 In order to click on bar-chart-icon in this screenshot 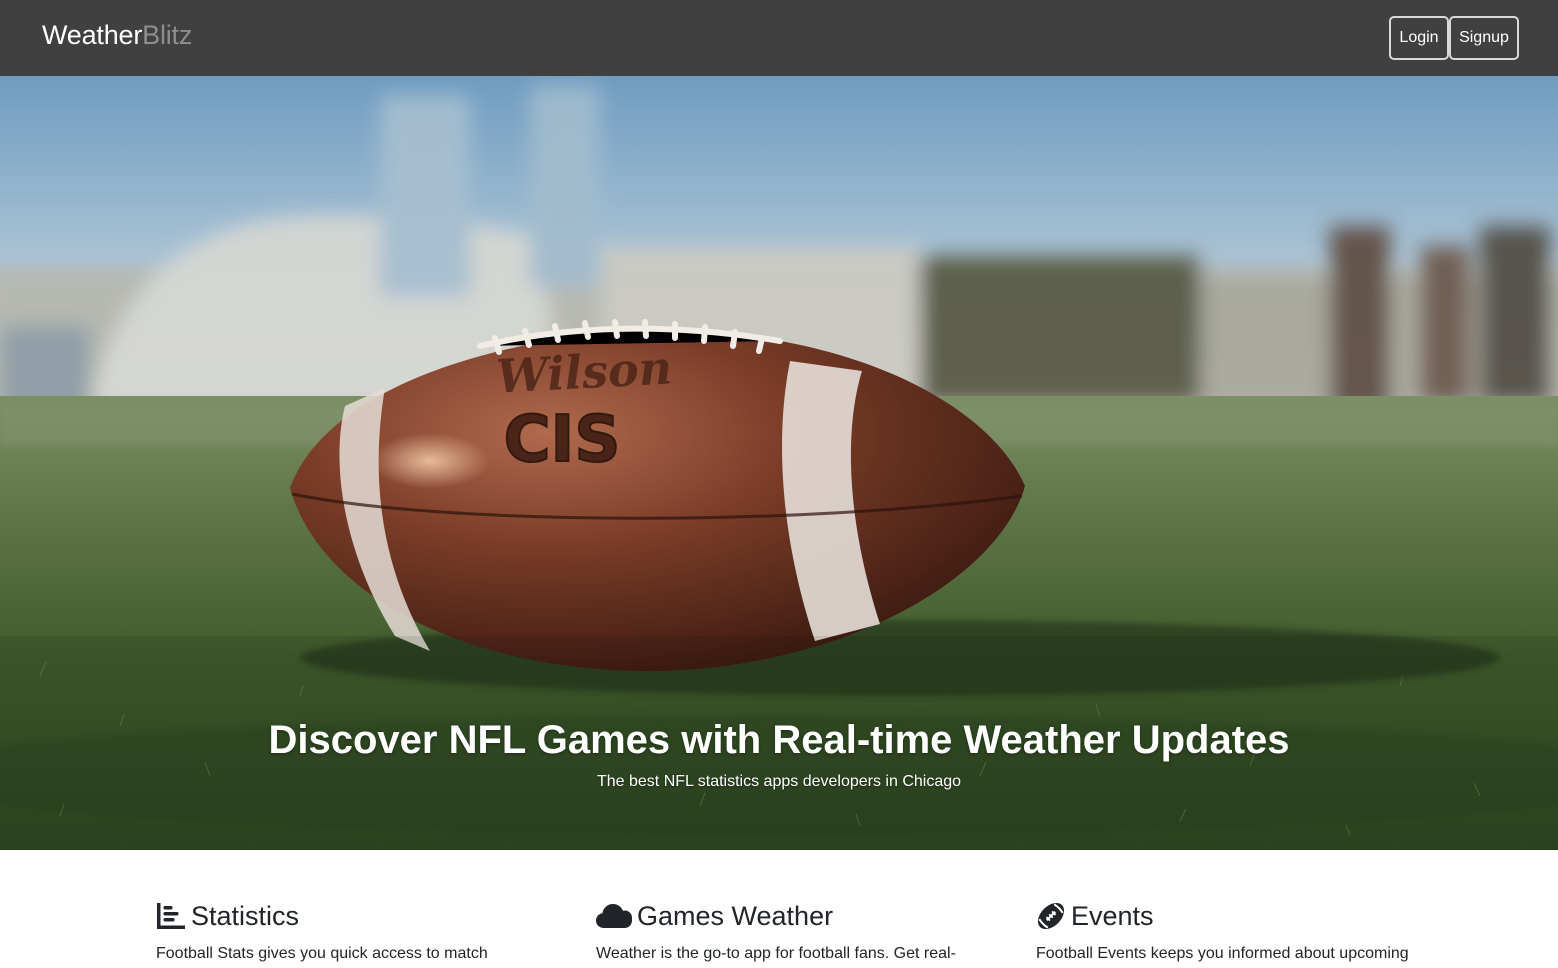, I will do `click(171, 916)`.